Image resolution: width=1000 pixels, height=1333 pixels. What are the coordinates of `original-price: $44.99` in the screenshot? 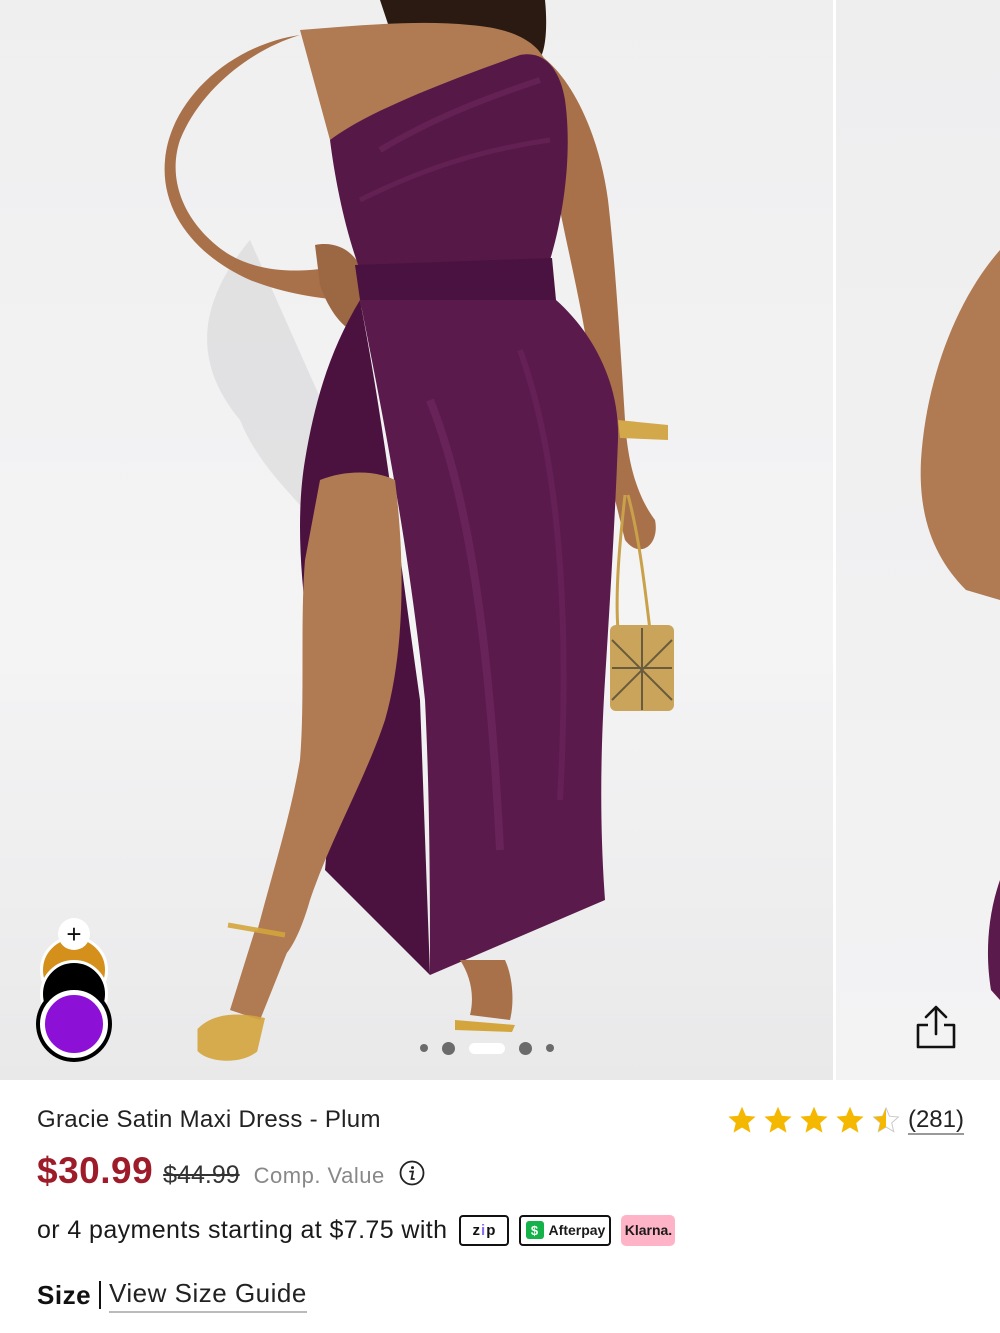 It's located at (201, 1175).